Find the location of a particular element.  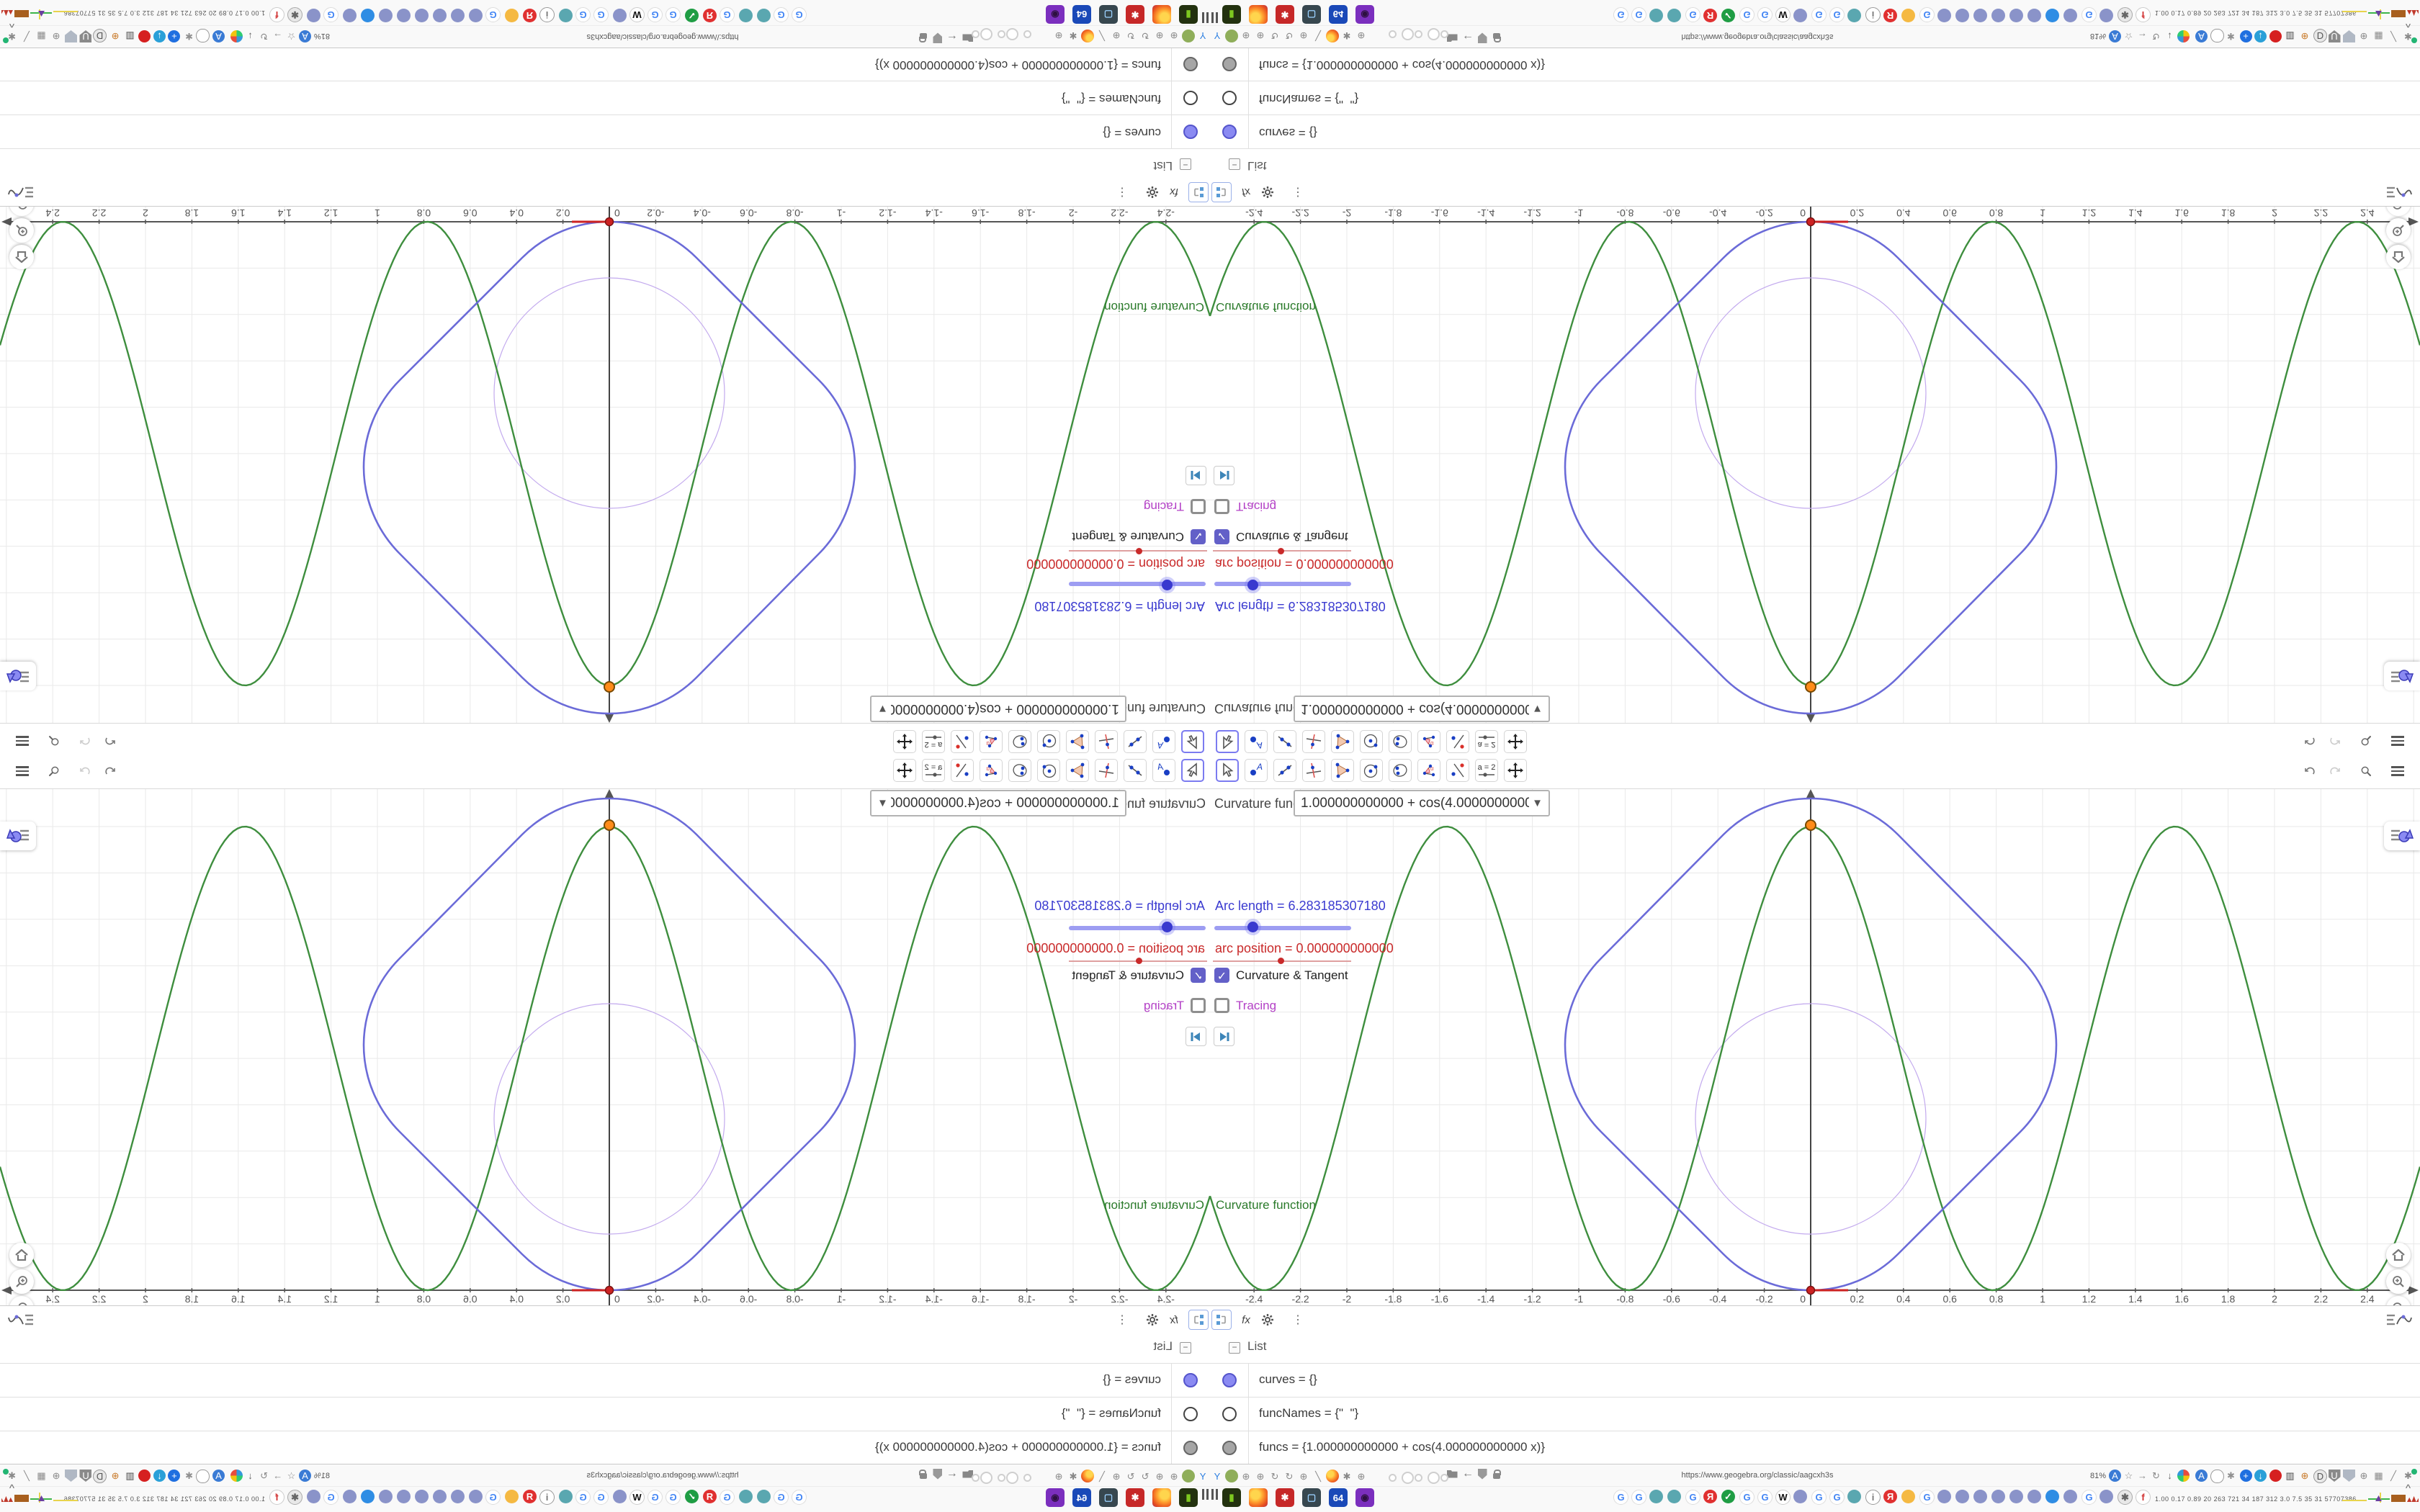

wrench-icon: ╲ is located at coordinates (1101, 36).